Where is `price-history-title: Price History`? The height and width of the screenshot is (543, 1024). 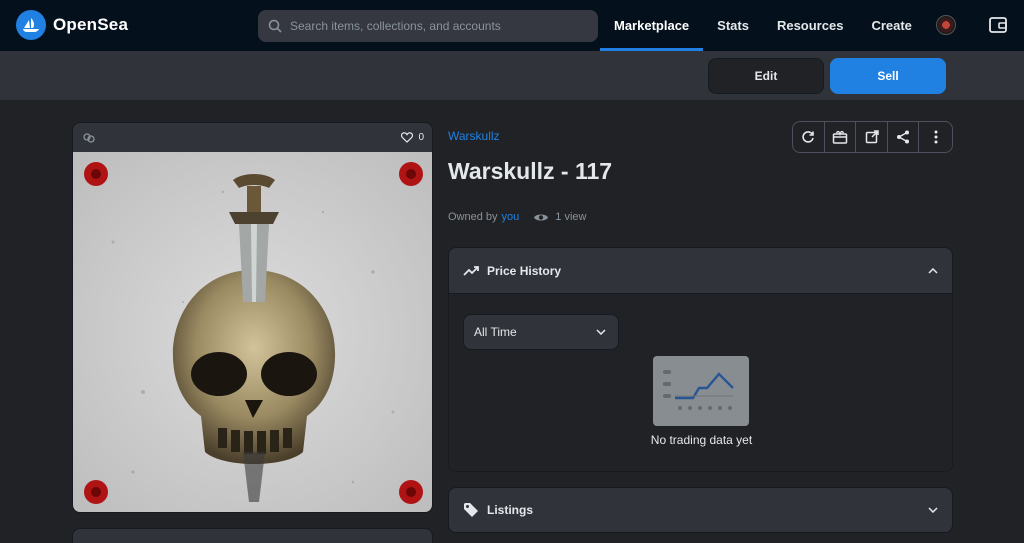 price-history-title: Price History is located at coordinates (524, 270).